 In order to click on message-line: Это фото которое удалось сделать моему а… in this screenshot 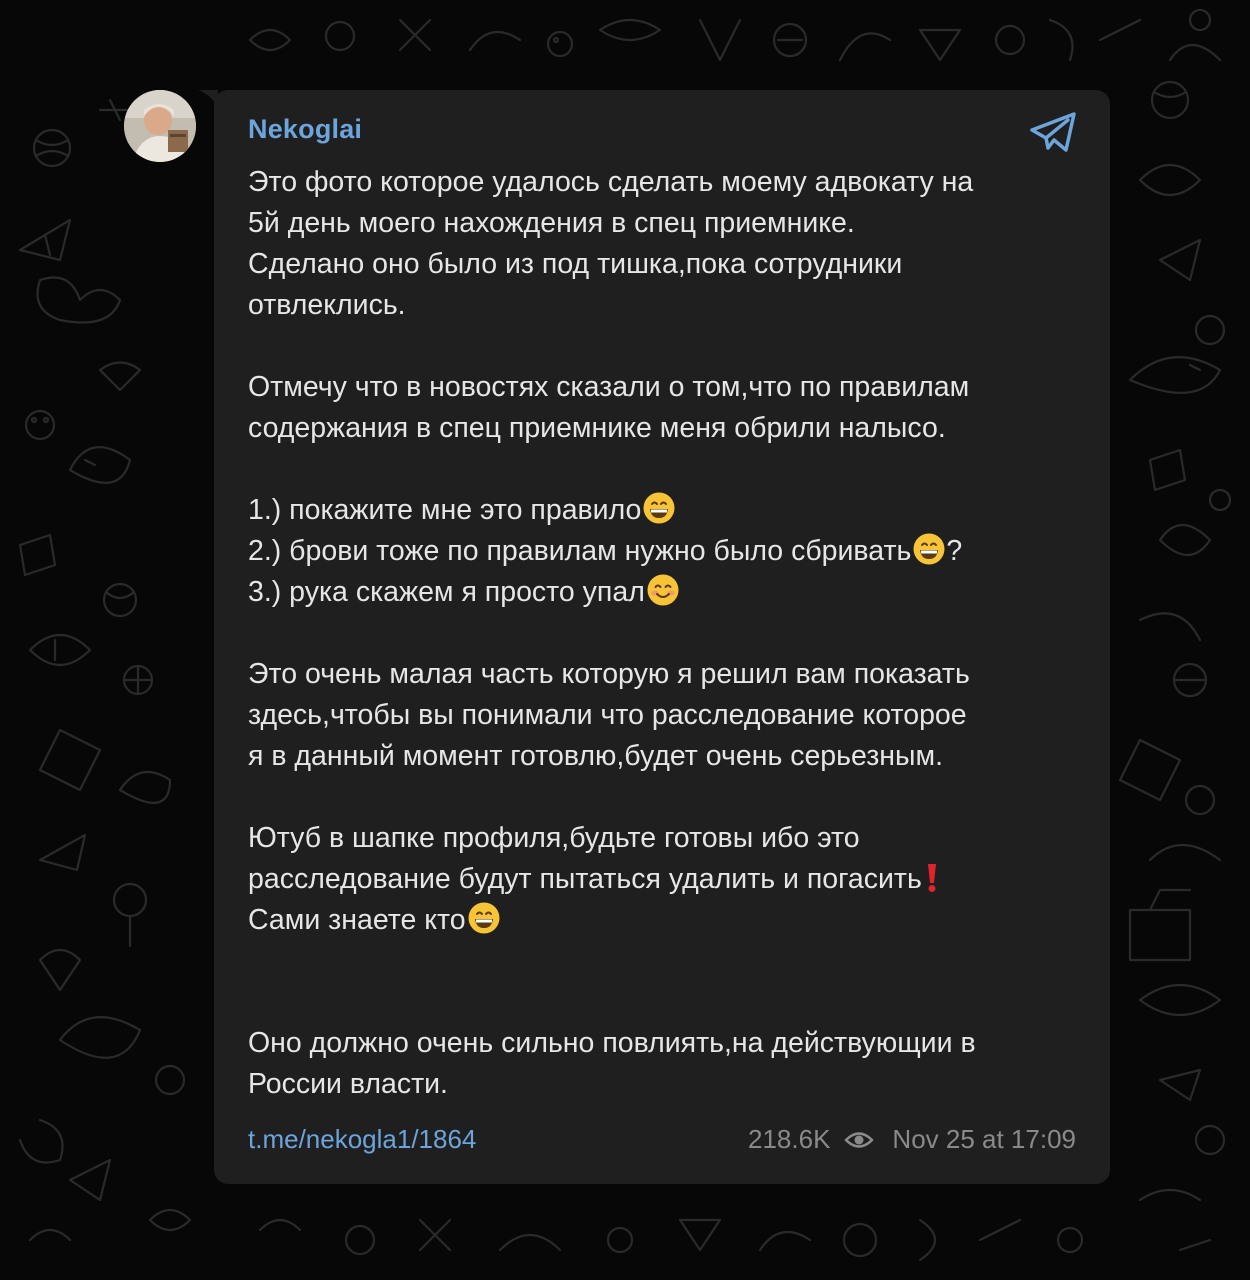, I will do `click(611, 182)`.